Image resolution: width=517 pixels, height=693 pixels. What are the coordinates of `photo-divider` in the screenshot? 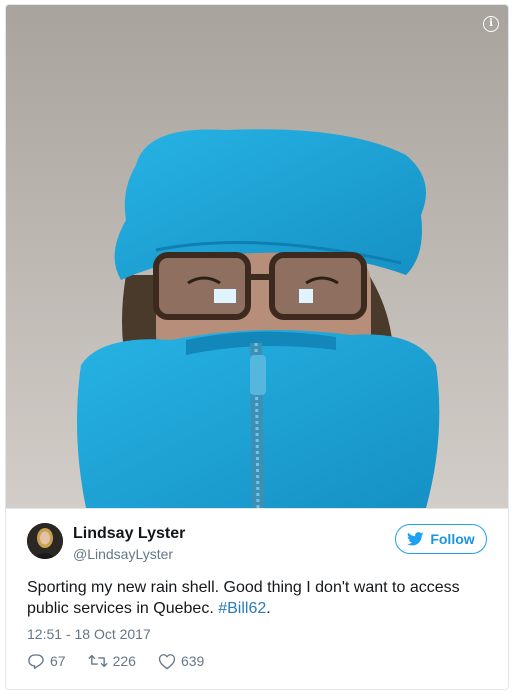 It's located at (257, 508).